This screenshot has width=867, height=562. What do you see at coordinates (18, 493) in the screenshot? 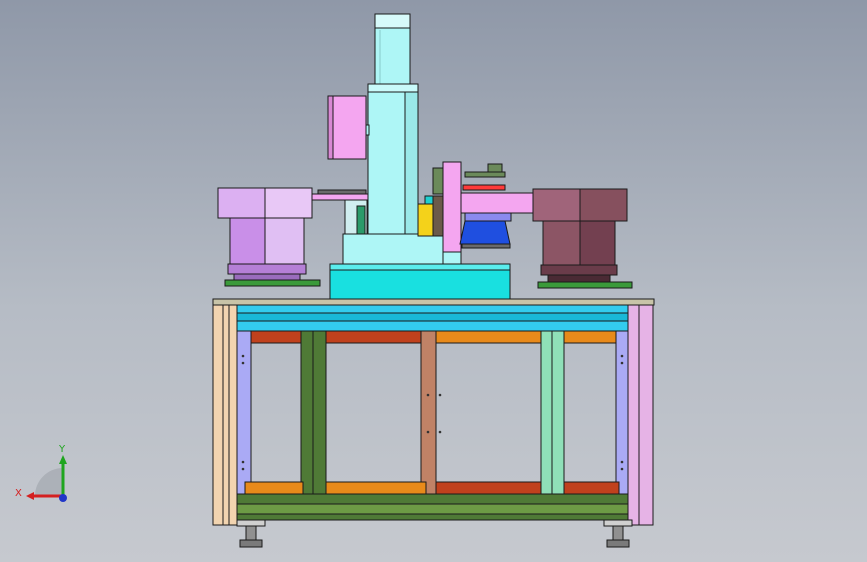
I see `triad-x-label: X` at bounding box center [18, 493].